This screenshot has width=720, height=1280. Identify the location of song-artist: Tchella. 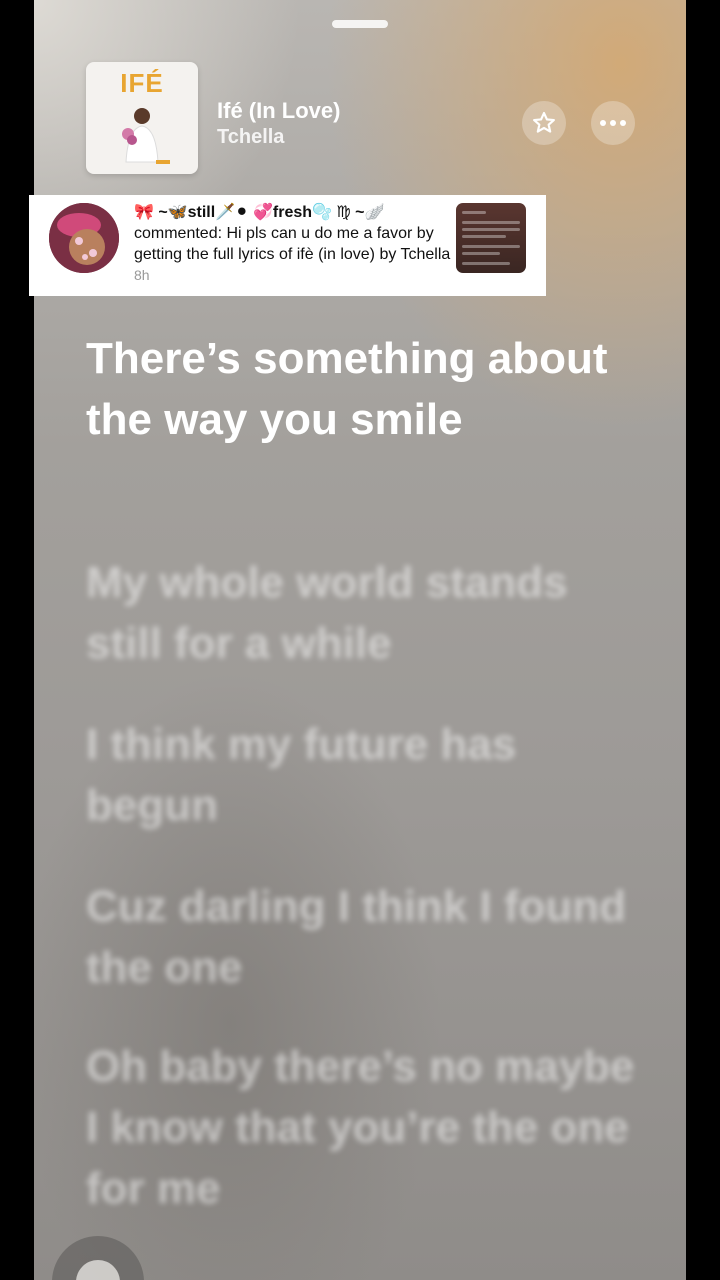
(250, 137).